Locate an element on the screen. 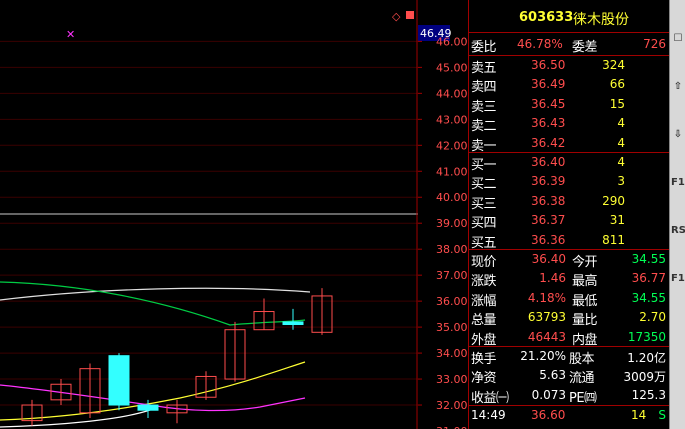 The image size is (685, 429). buy-level-price: 36.40 is located at coordinates (548, 162).